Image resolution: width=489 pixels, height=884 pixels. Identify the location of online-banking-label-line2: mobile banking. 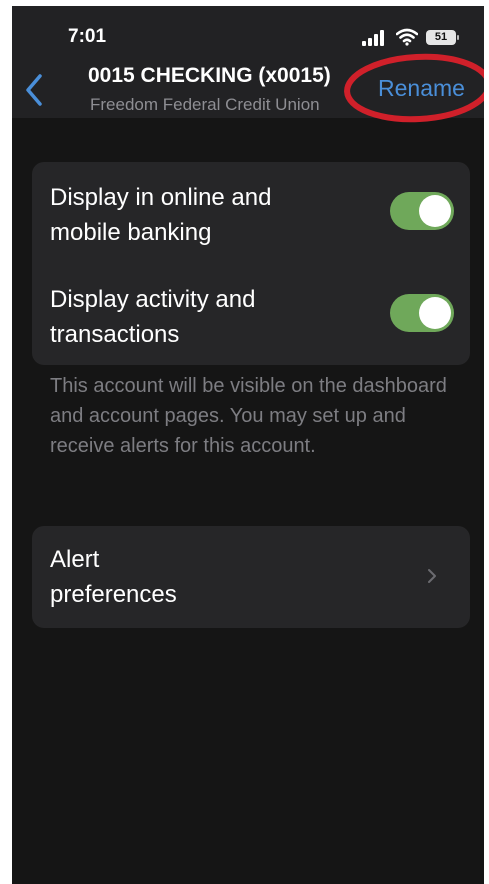
(131, 232).